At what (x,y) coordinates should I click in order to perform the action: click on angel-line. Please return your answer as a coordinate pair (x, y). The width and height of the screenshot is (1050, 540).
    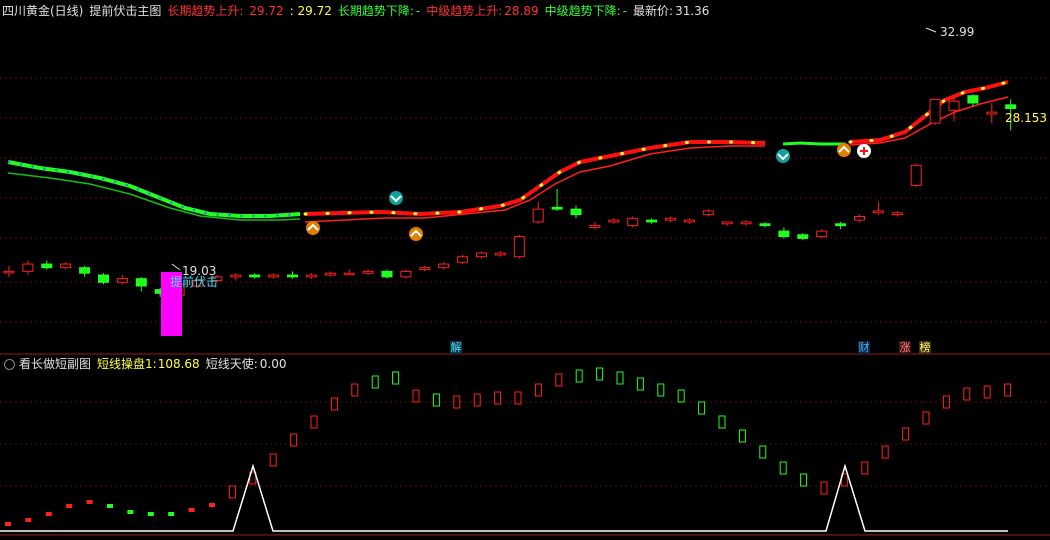
    Looking at the image, I should click on (504, 497).